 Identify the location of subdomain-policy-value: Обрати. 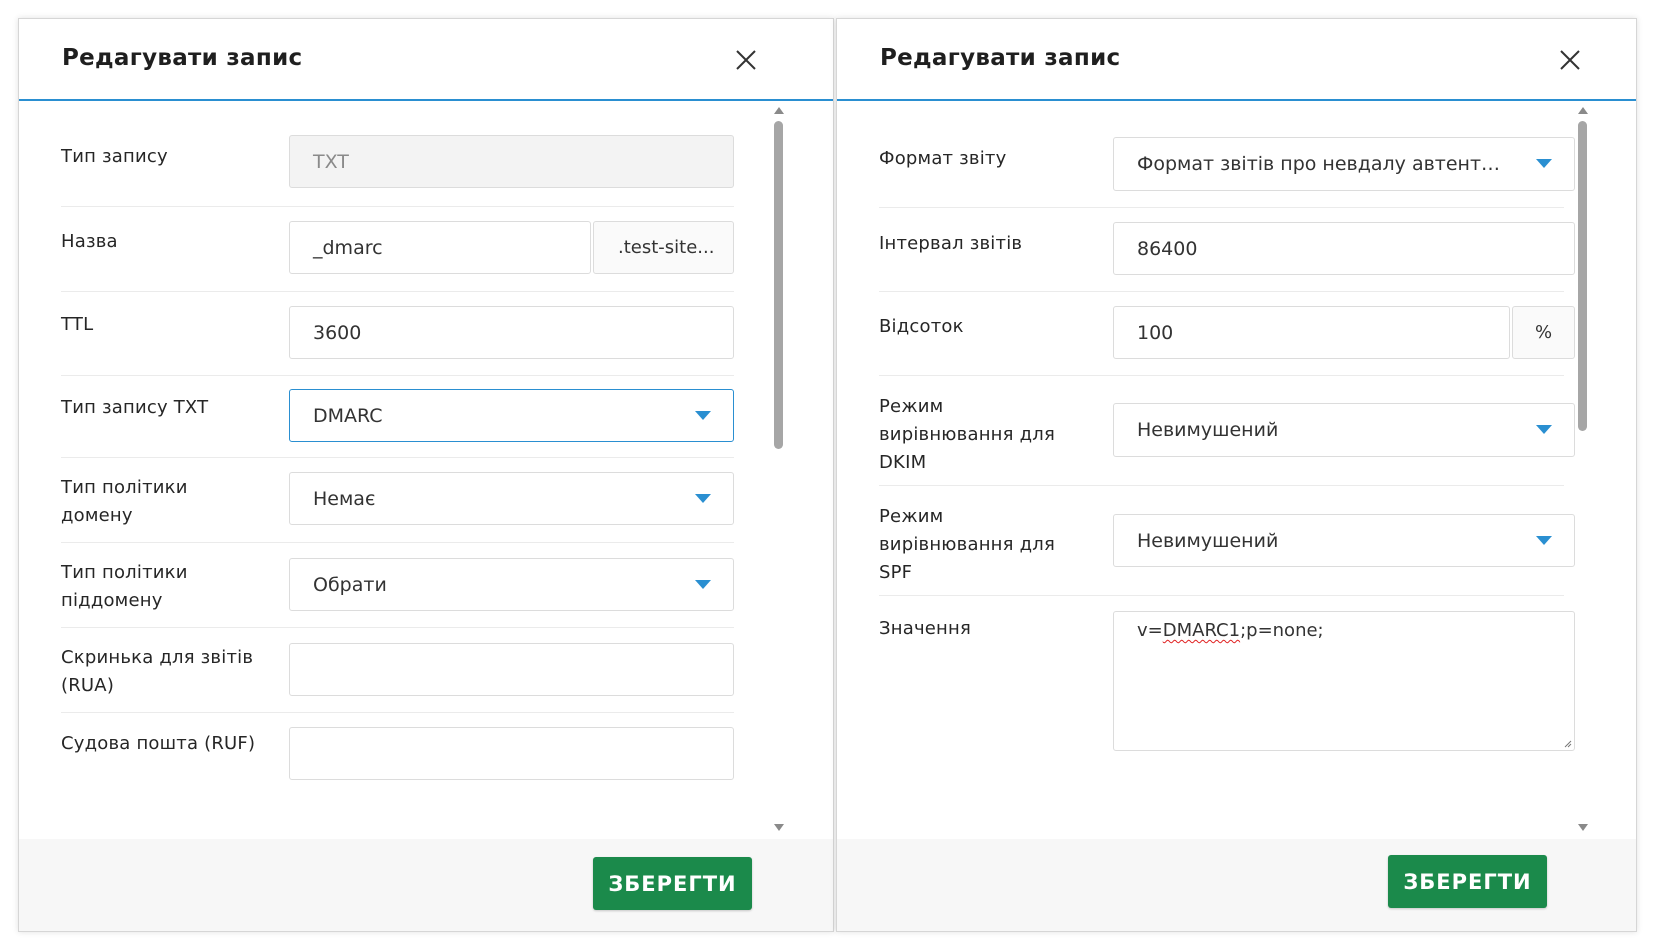
(350, 584).